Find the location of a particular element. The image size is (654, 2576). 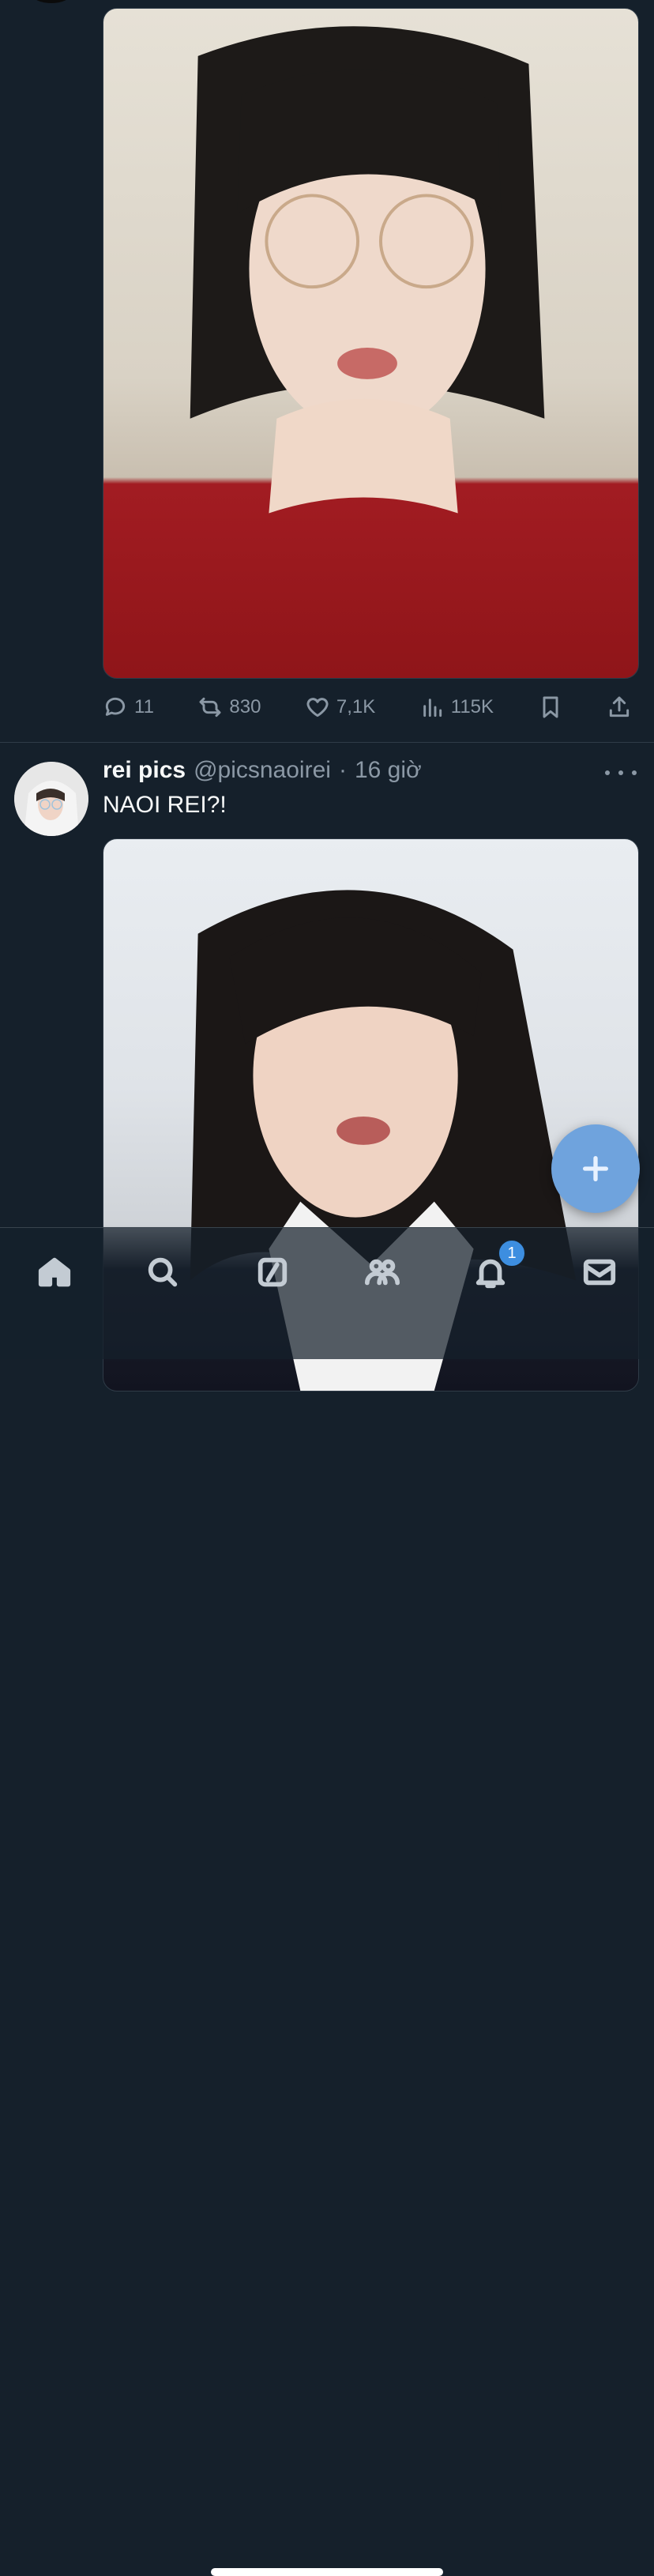

bookmark-button is located at coordinates (550, 707).